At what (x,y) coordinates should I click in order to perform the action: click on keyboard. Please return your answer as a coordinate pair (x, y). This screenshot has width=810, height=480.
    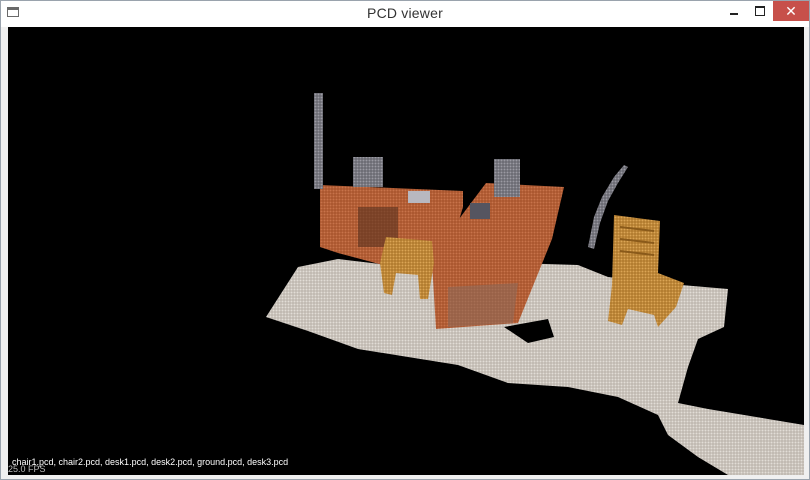
    Looking at the image, I should click on (419, 197).